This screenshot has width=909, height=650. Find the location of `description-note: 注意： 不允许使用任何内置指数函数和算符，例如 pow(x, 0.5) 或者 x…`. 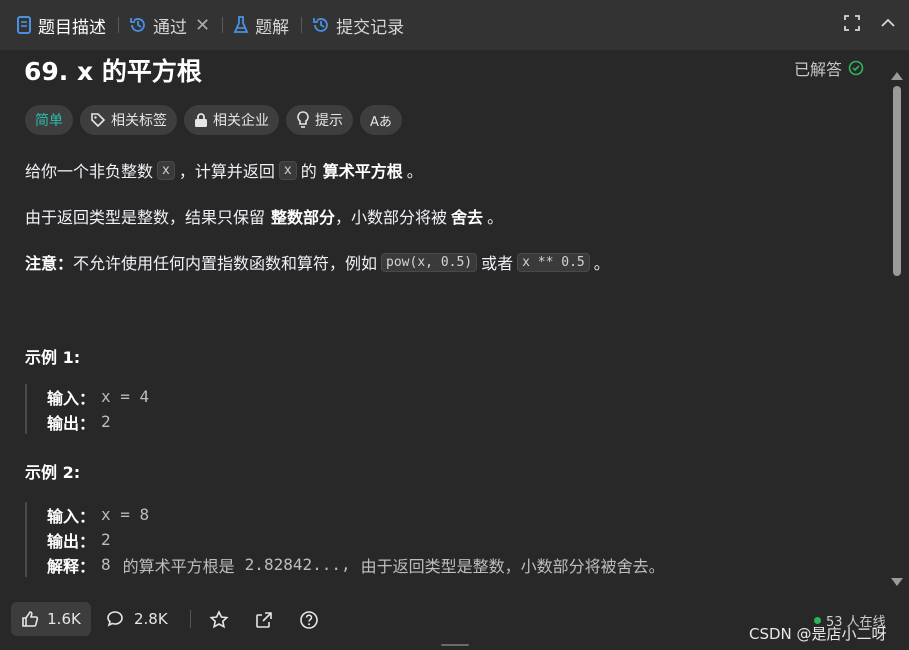

description-note: 注意： 不允许使用任何内置指数函数和算符，例如 pow(x, 0.5) 或者 x… is located at coordinates (317, 262).